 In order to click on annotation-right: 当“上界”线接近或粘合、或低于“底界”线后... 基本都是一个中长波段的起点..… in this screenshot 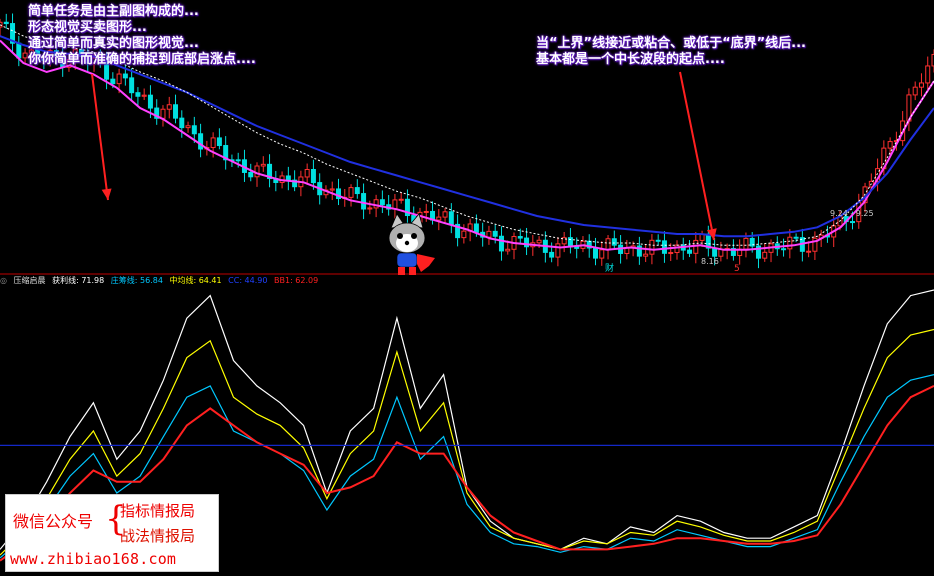, I will do `click(671, 52)`.